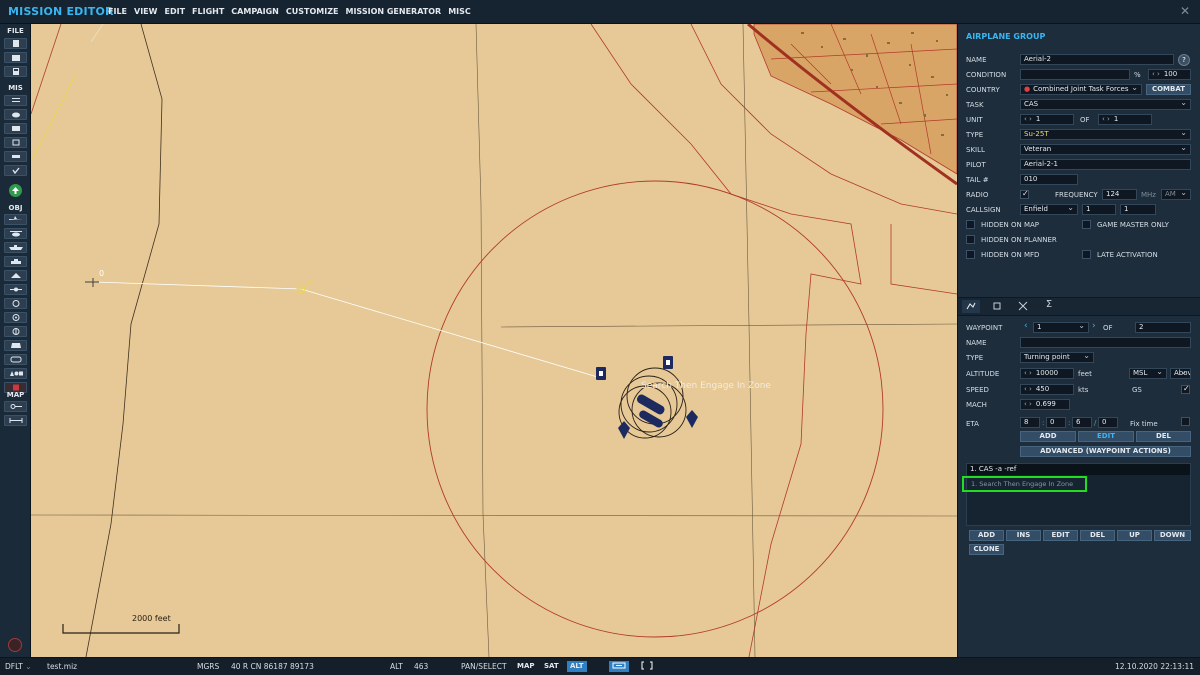  Describe the element at coordinates (1082, 422) in the screenshot. I see `eta-minute-field: 6` at that location.